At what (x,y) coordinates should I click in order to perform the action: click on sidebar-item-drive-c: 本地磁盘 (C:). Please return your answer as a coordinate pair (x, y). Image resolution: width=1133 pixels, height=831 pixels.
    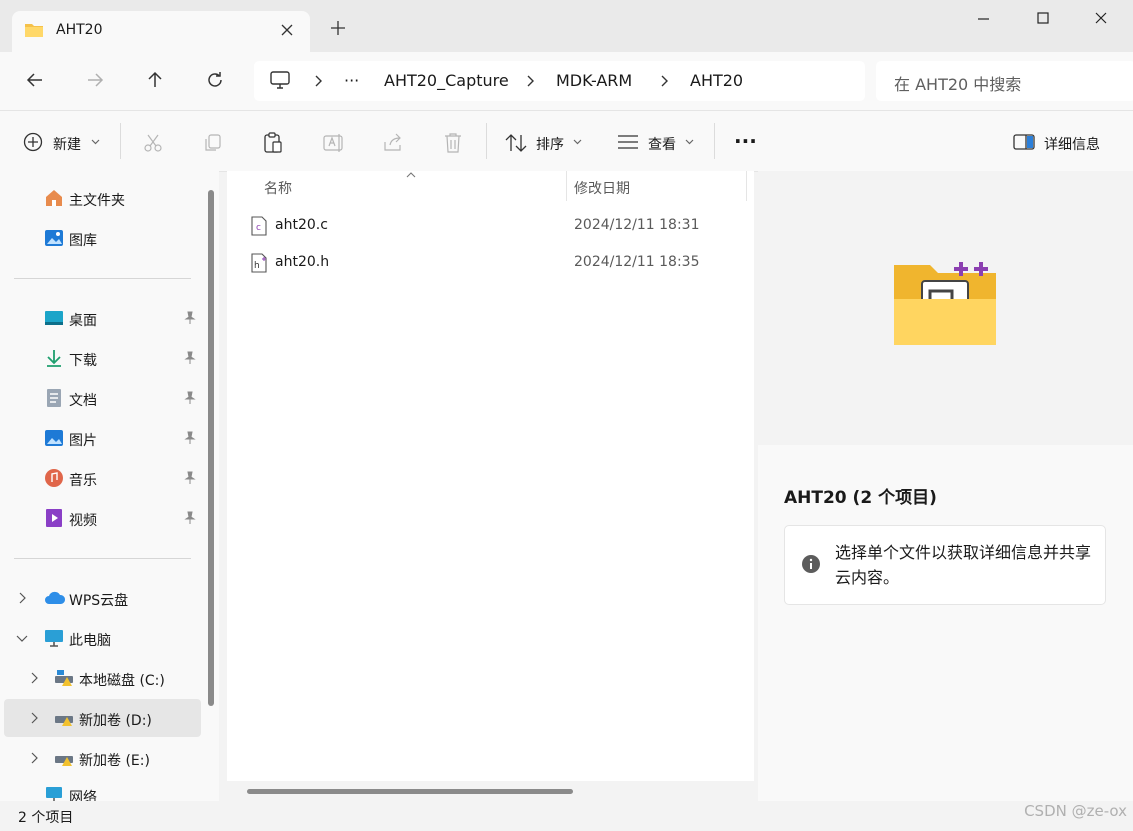
    Looking at the image, I should click on (102, 678).